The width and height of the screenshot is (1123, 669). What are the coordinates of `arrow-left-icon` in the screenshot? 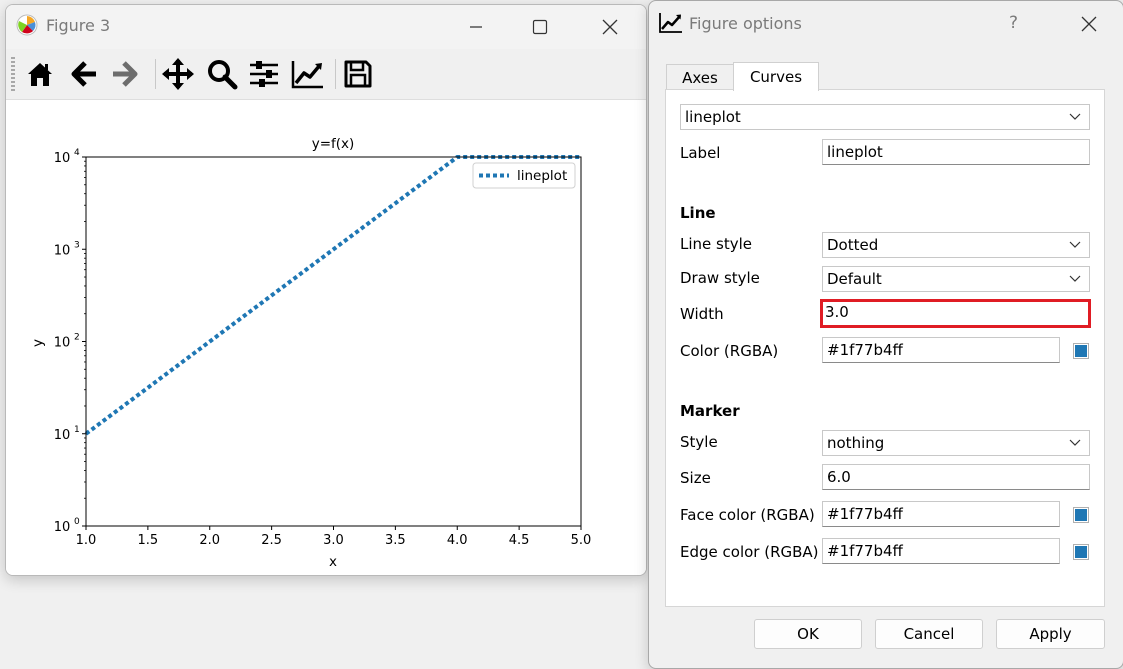 It's located at (83, 74).